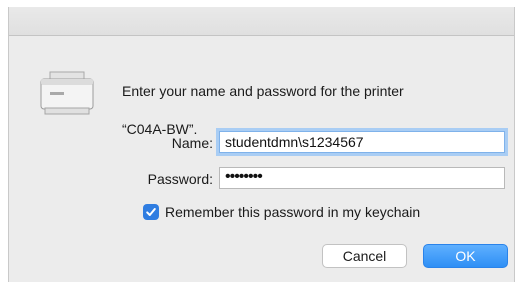 The width and height of the screenshot is (520, 282). I want to click on ok-button: OK, so click(465, 256).